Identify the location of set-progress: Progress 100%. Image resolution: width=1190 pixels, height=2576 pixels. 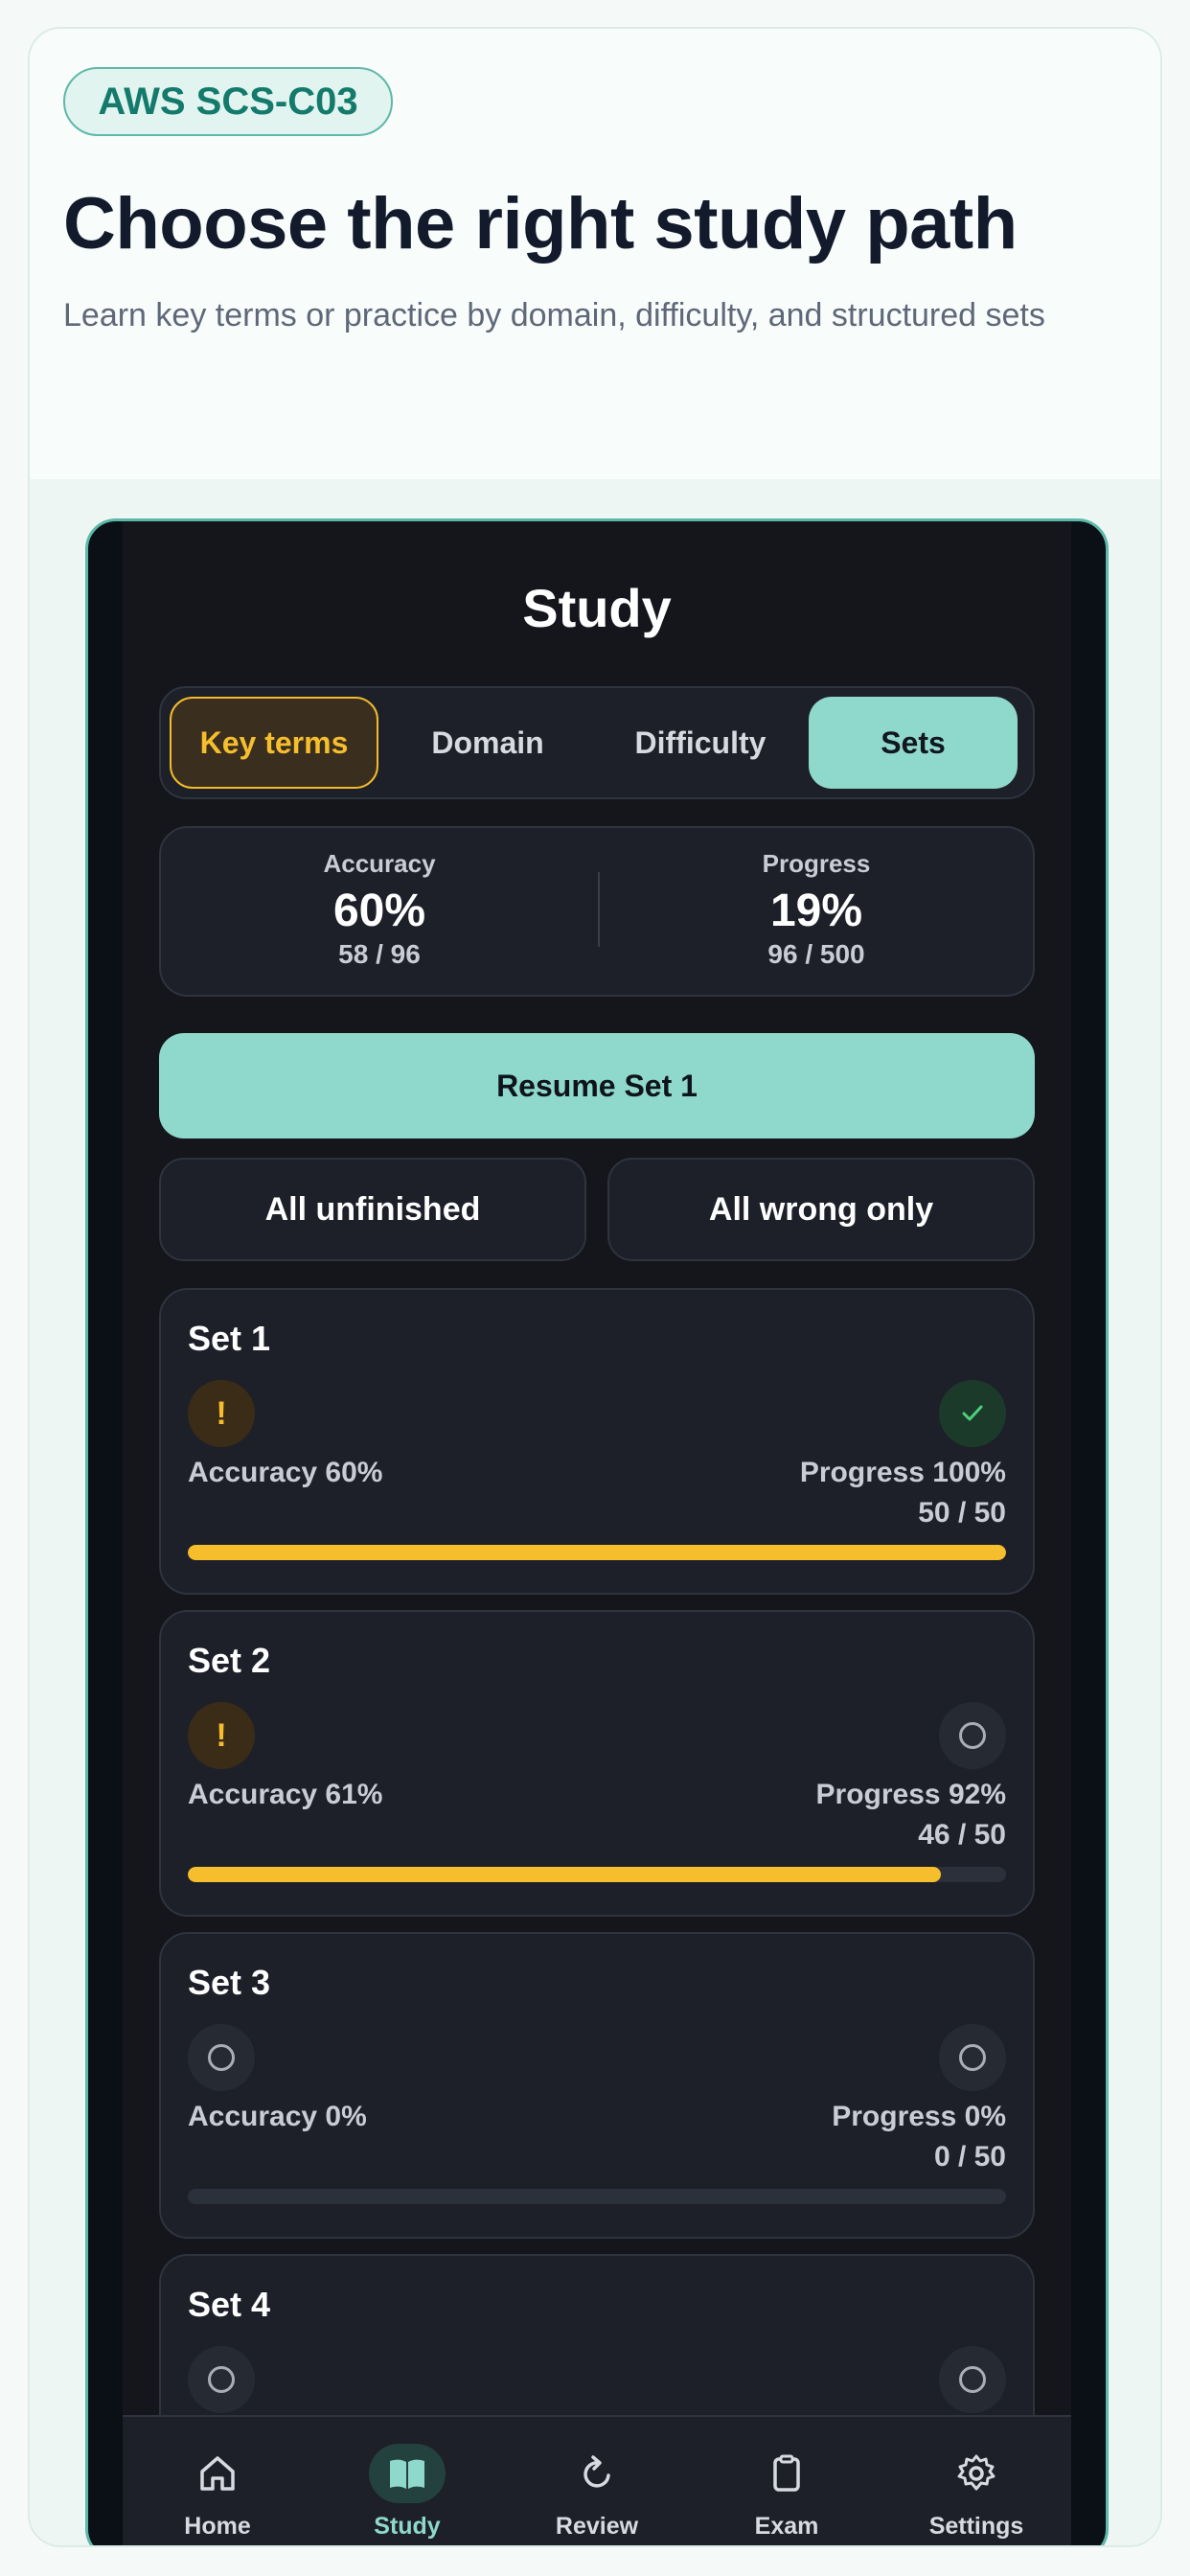
(903, 1472).